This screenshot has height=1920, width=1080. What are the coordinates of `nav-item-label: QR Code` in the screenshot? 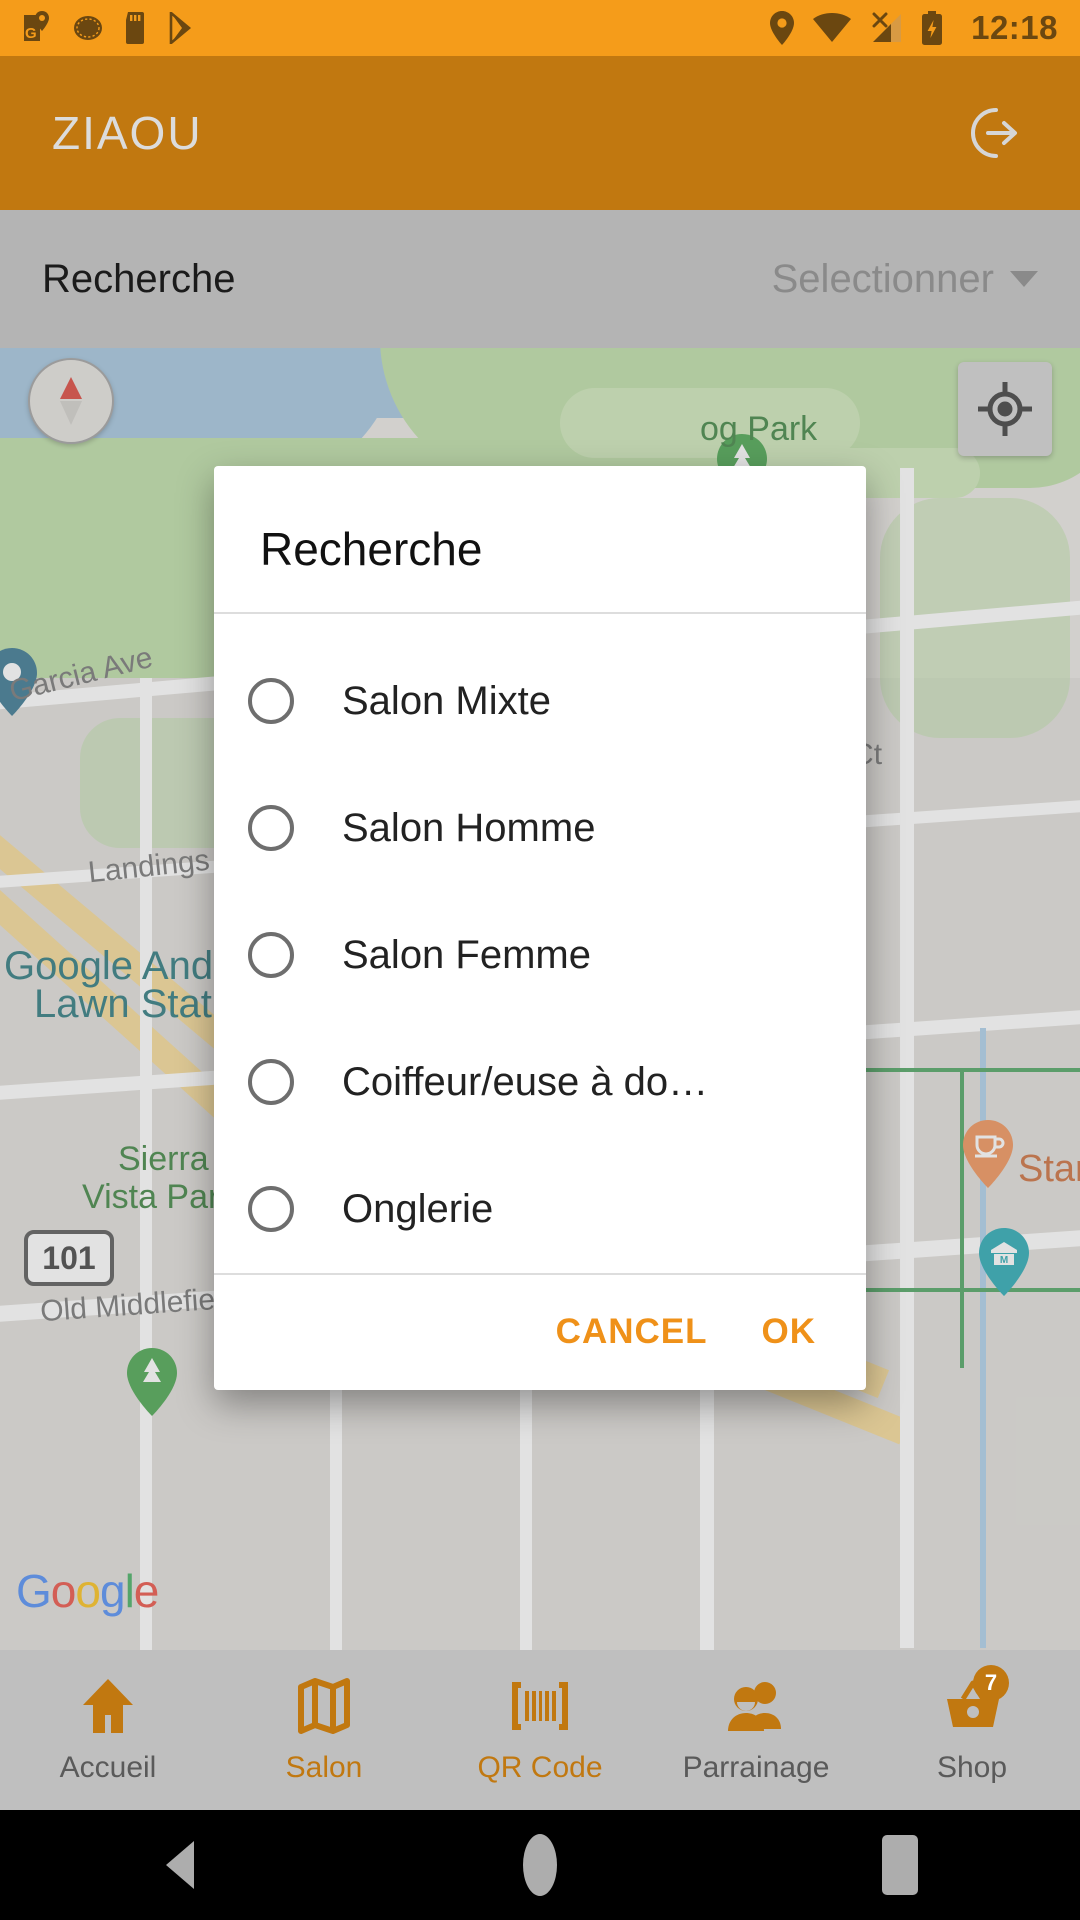 It's located at (540, 1767).